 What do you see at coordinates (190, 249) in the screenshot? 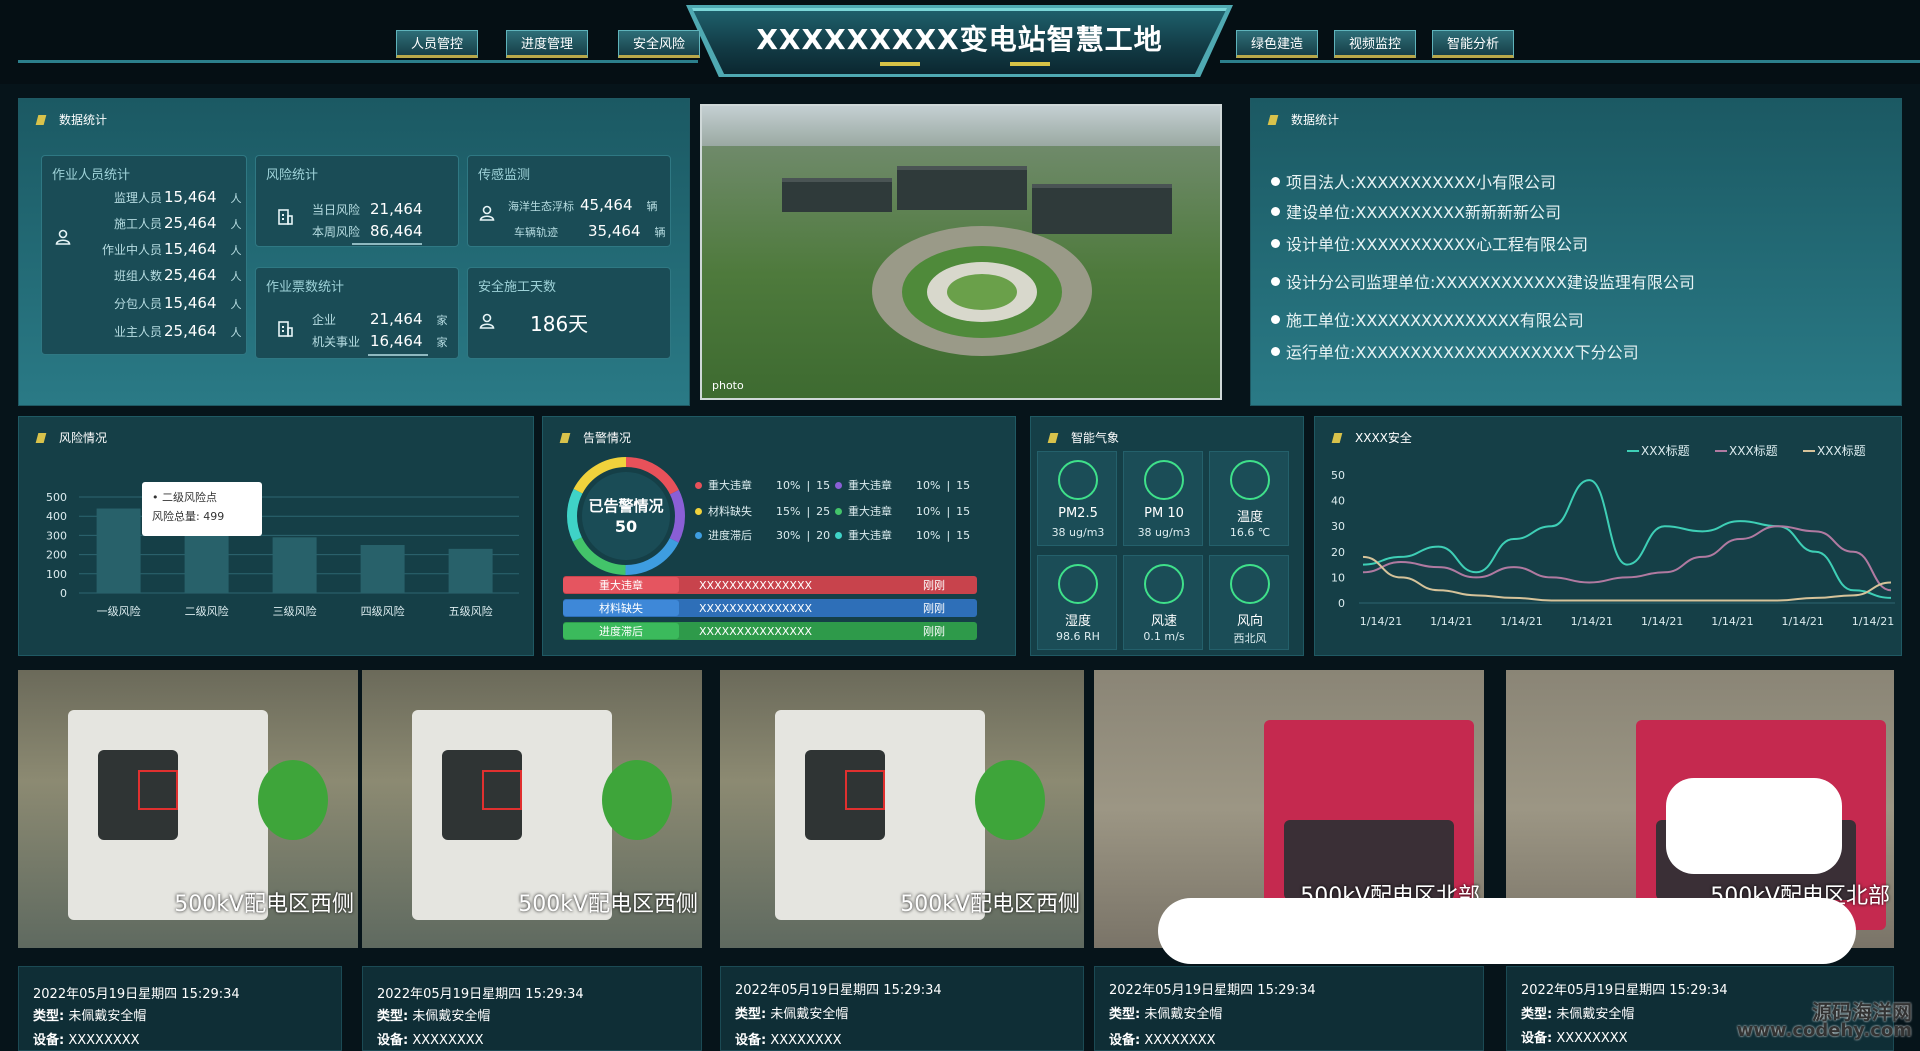
I see `worker-row-value: 15,464` at bounding box center [190, 249].